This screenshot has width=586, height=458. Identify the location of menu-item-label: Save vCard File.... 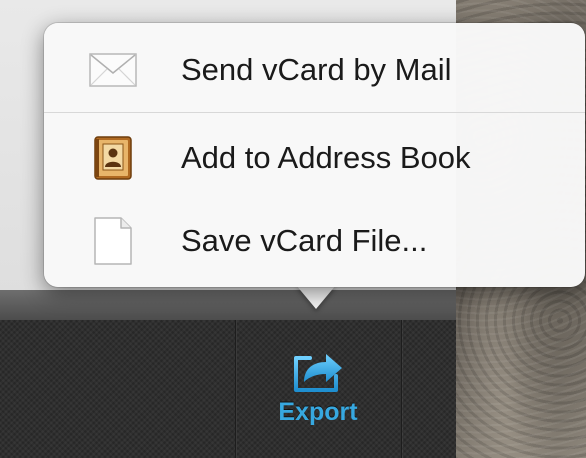
(304, 240).